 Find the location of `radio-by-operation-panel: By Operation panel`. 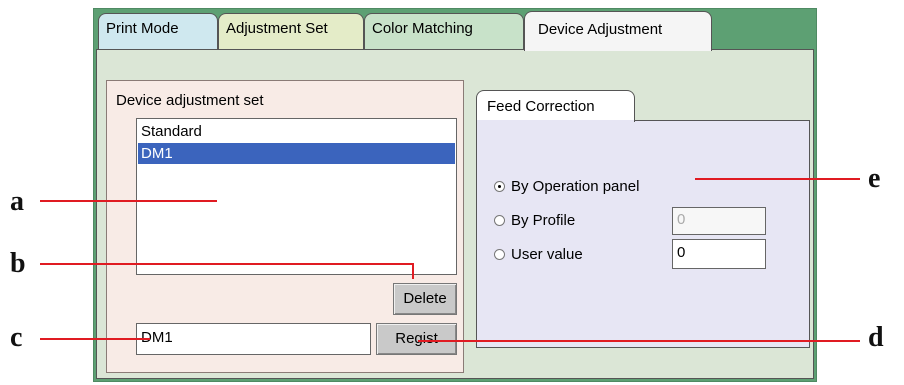

radio-by-operation-panel: By Operation panel is located at coordinates (566, 186).